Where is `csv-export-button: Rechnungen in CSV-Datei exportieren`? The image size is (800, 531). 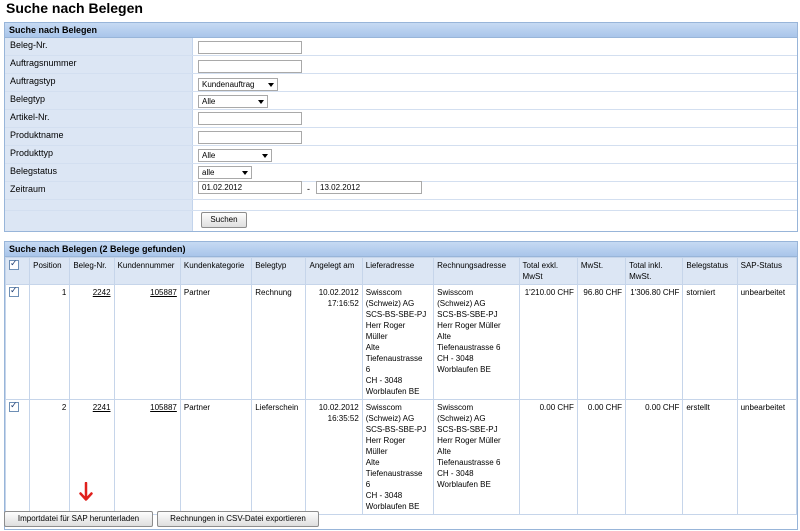
csv-export-button: Rechnungen in CSV-Datei exportieren is located at coordinates (238, 519).